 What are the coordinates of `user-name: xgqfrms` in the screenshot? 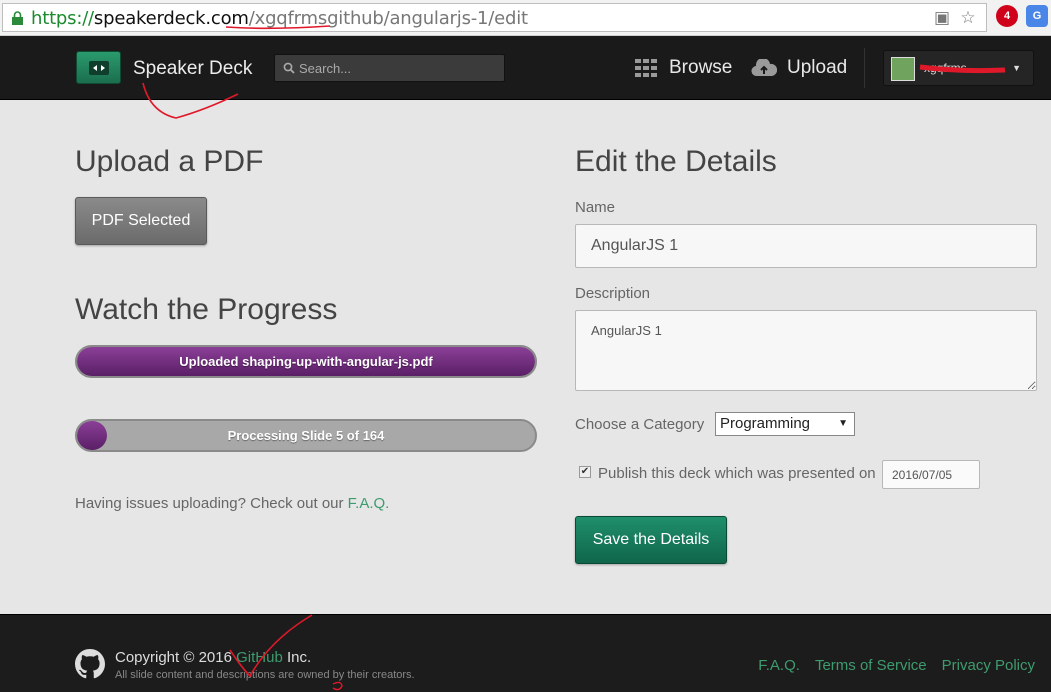 It's located at (945, 68).